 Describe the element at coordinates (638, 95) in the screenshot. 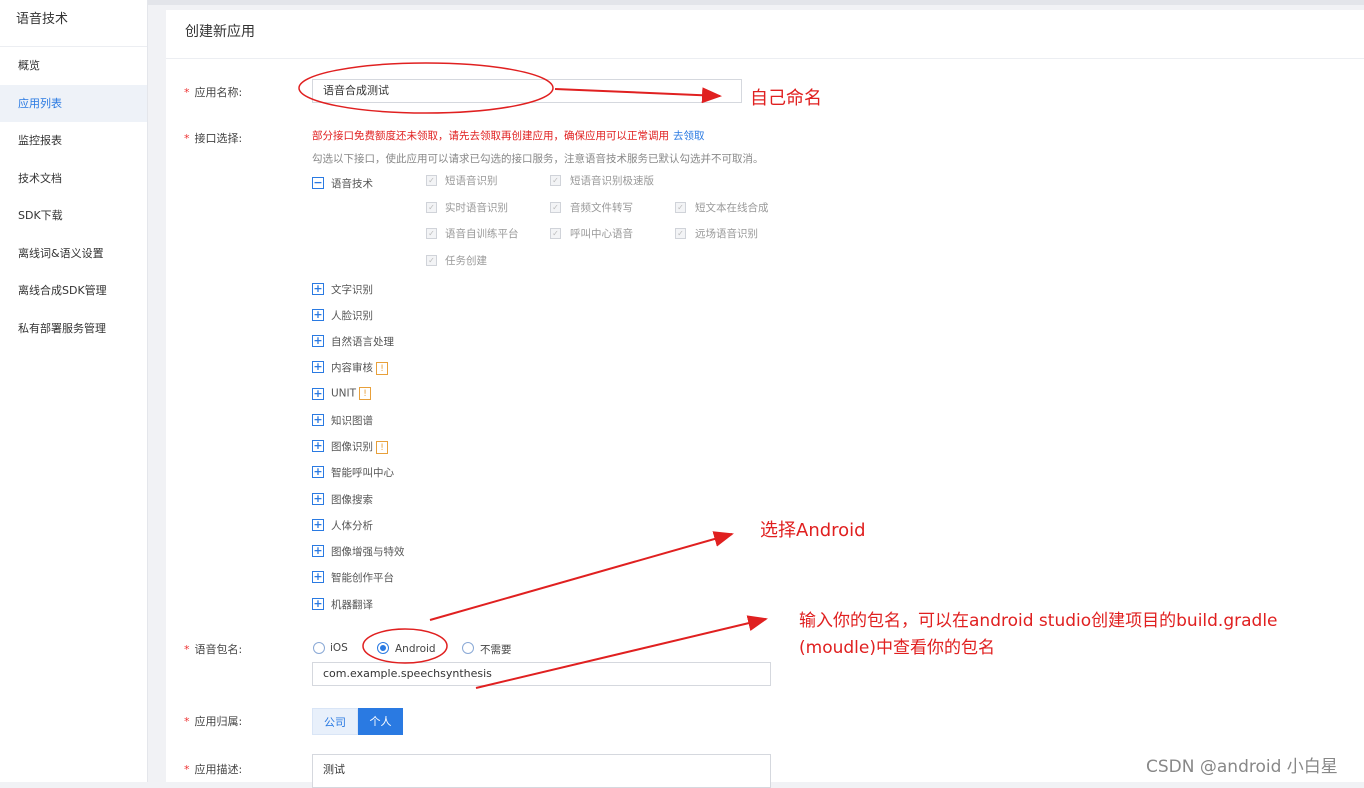

I see `name-arrow` at that location.